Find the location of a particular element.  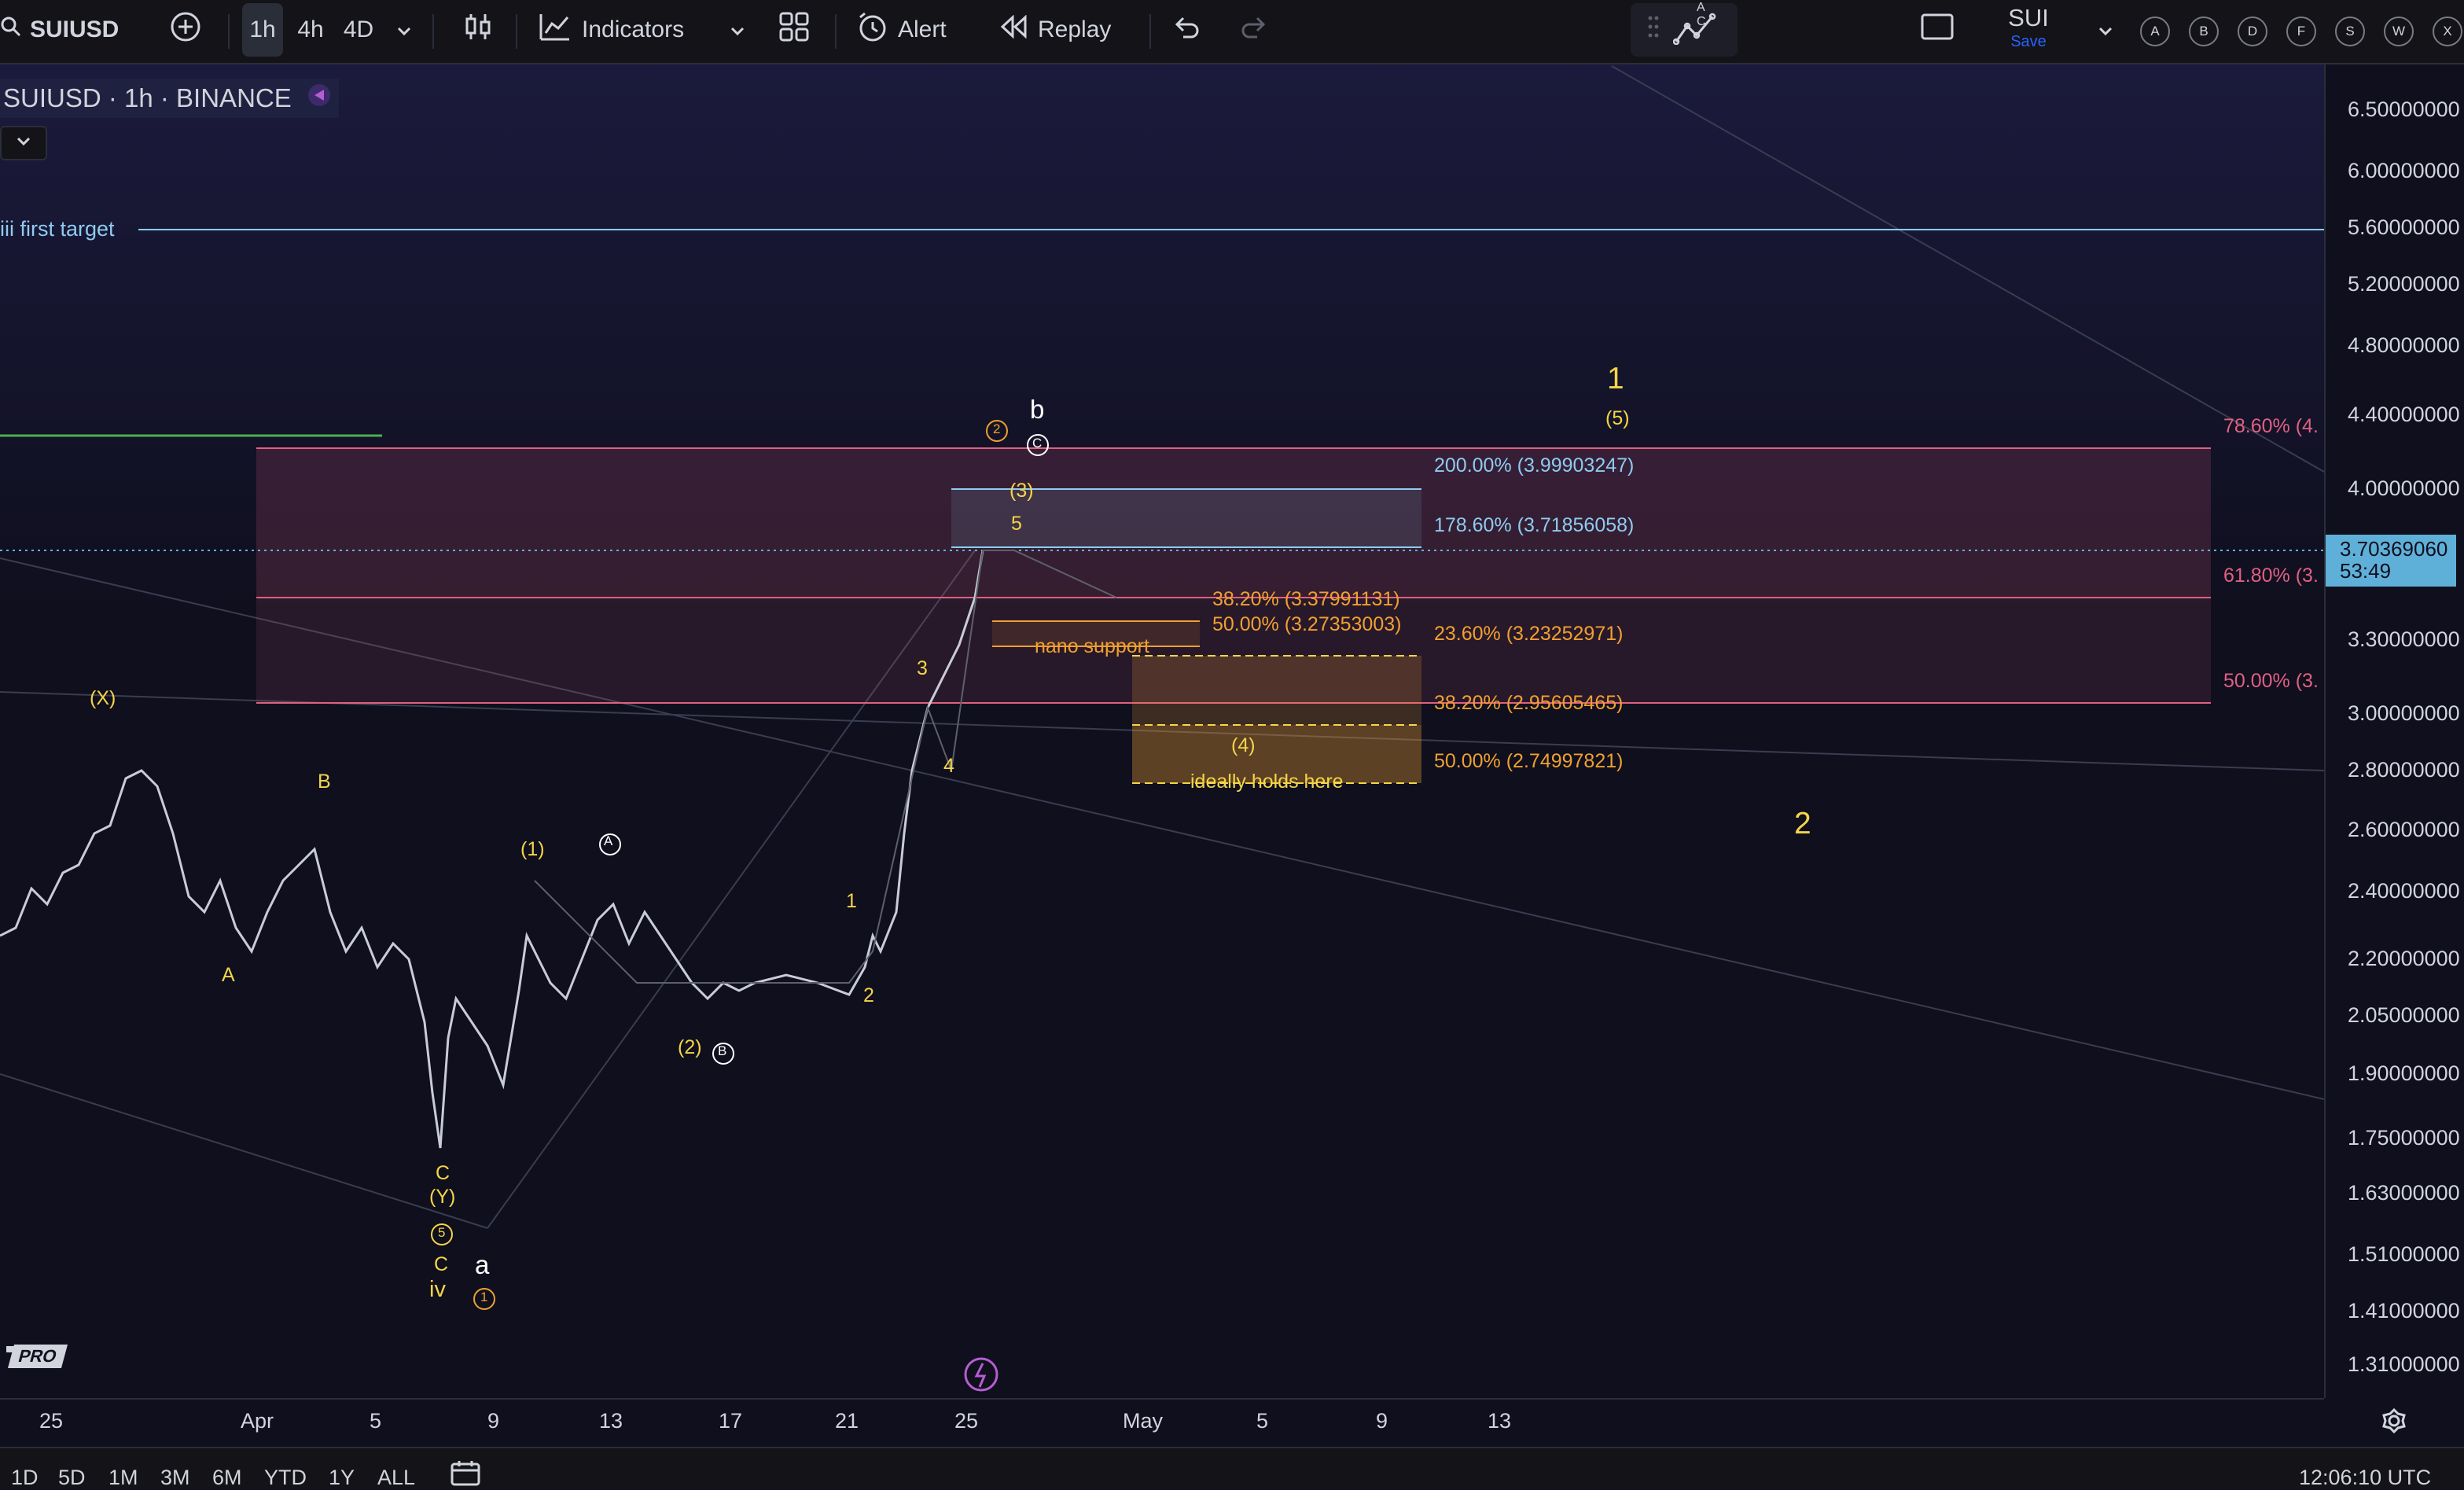

clock-label: 12:06:10 UTC is located at coordinates (2365, 1478).